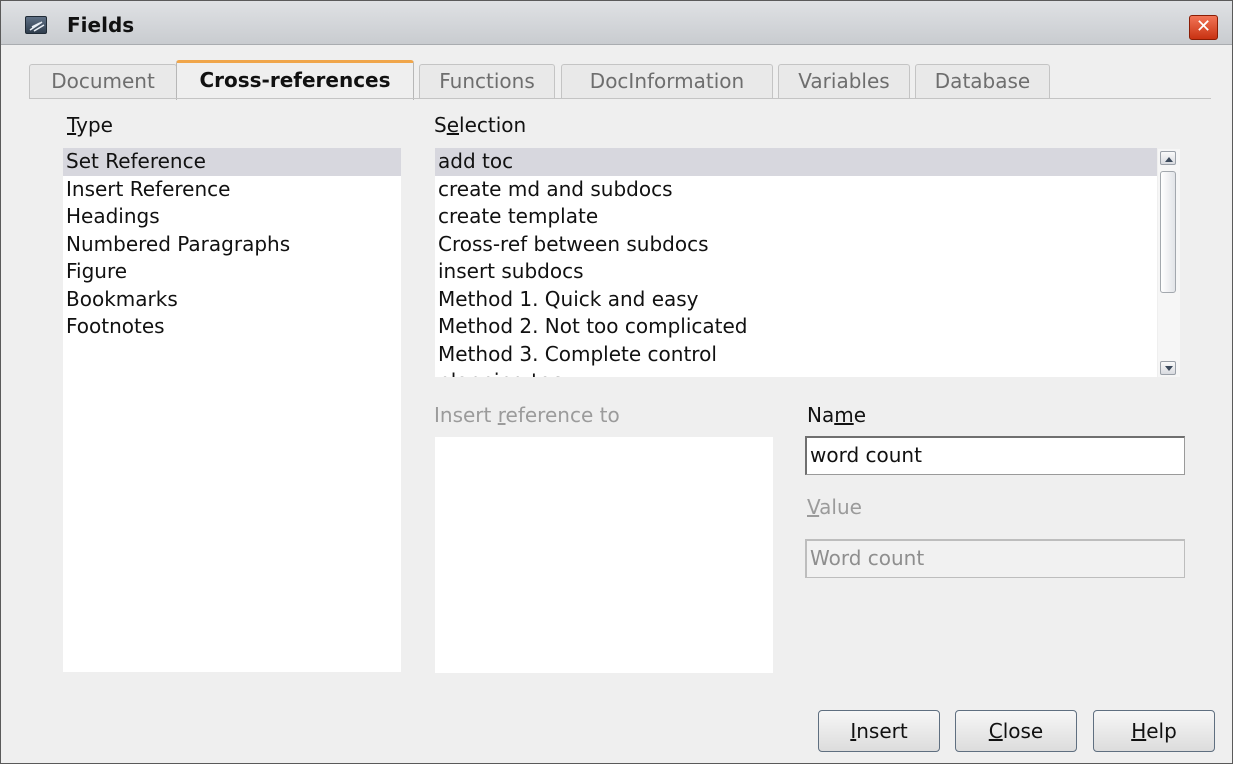 The height and width of the screenshot is (764, 1233). Describe the element at coordinates (1168, 158) in the screenshot. I see `scroll-up-arrow-icon` at that location.